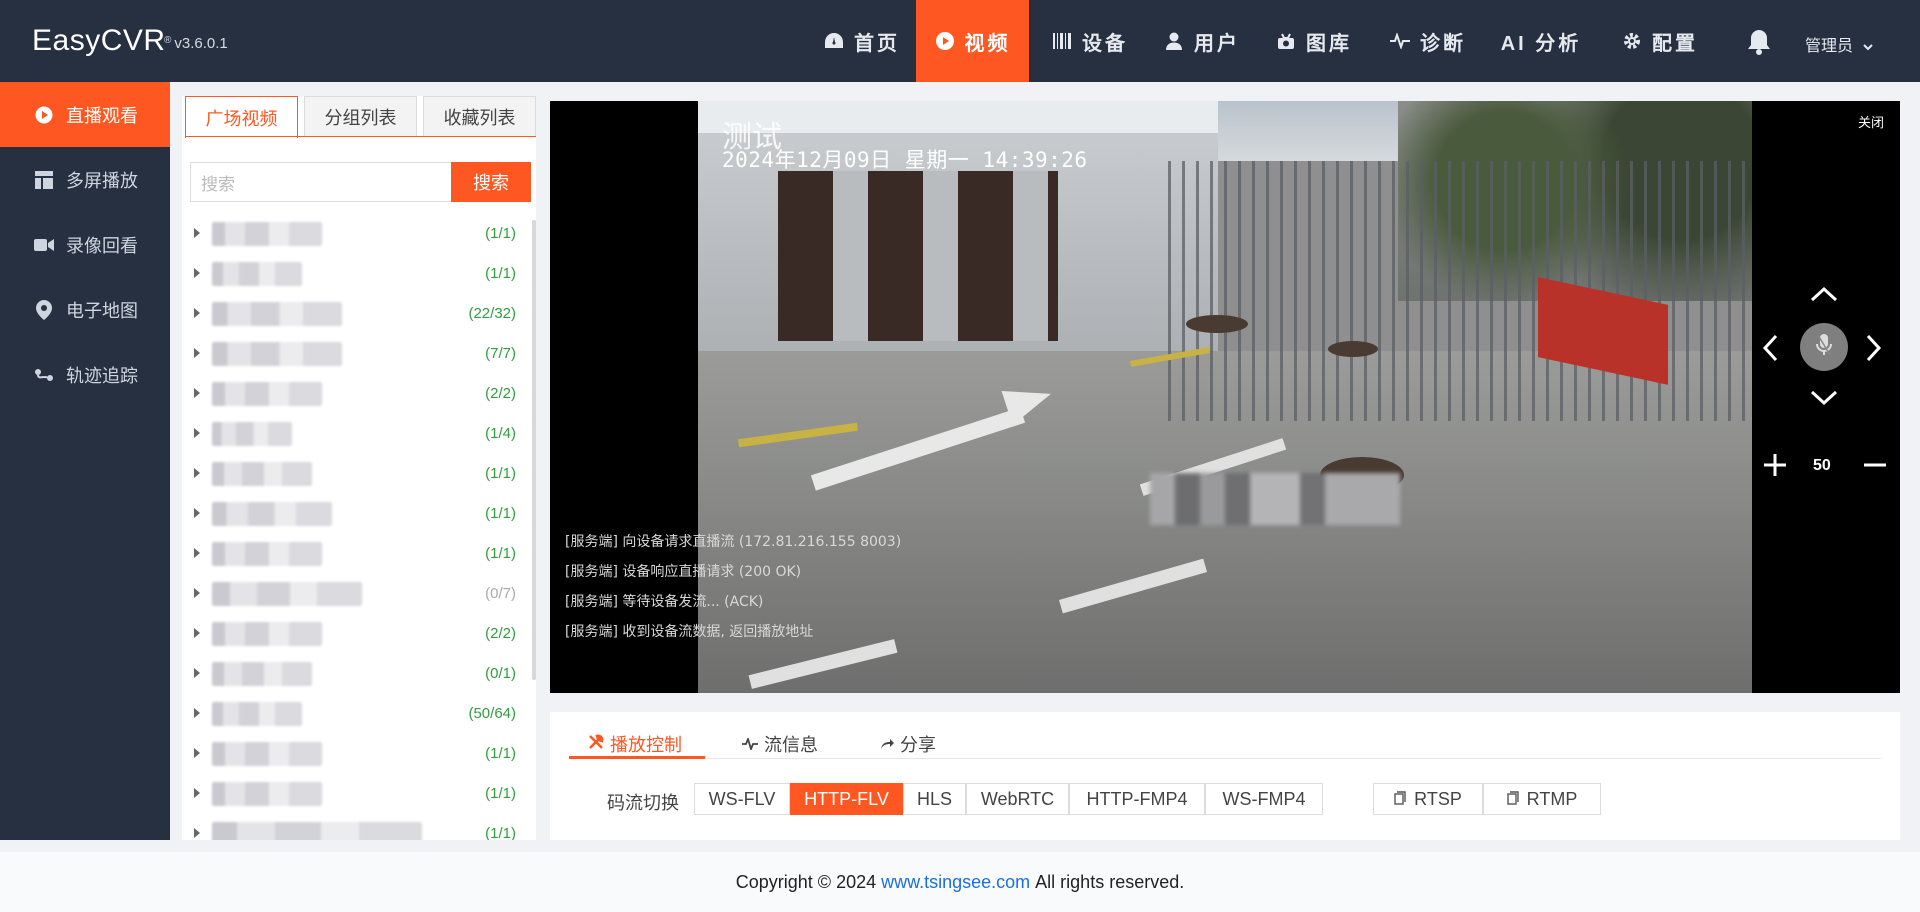 The width and height of the screenshot is (1920, 912). Describe the element at coordinates (1875, 467) in the screenshot. I see `zoom-out-button` at that location.